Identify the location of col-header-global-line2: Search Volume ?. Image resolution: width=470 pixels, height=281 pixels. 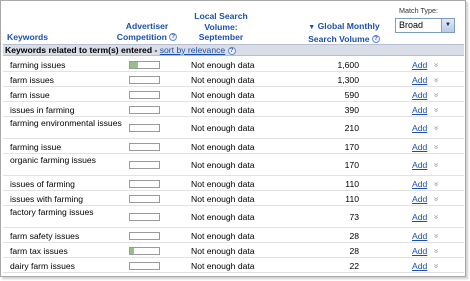
(344, 39).